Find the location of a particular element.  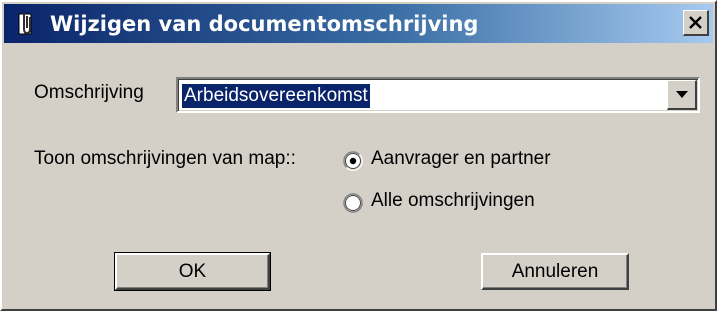

title-bar: Wijzigen van documentomschrijving is located at coordinates (358, 23).